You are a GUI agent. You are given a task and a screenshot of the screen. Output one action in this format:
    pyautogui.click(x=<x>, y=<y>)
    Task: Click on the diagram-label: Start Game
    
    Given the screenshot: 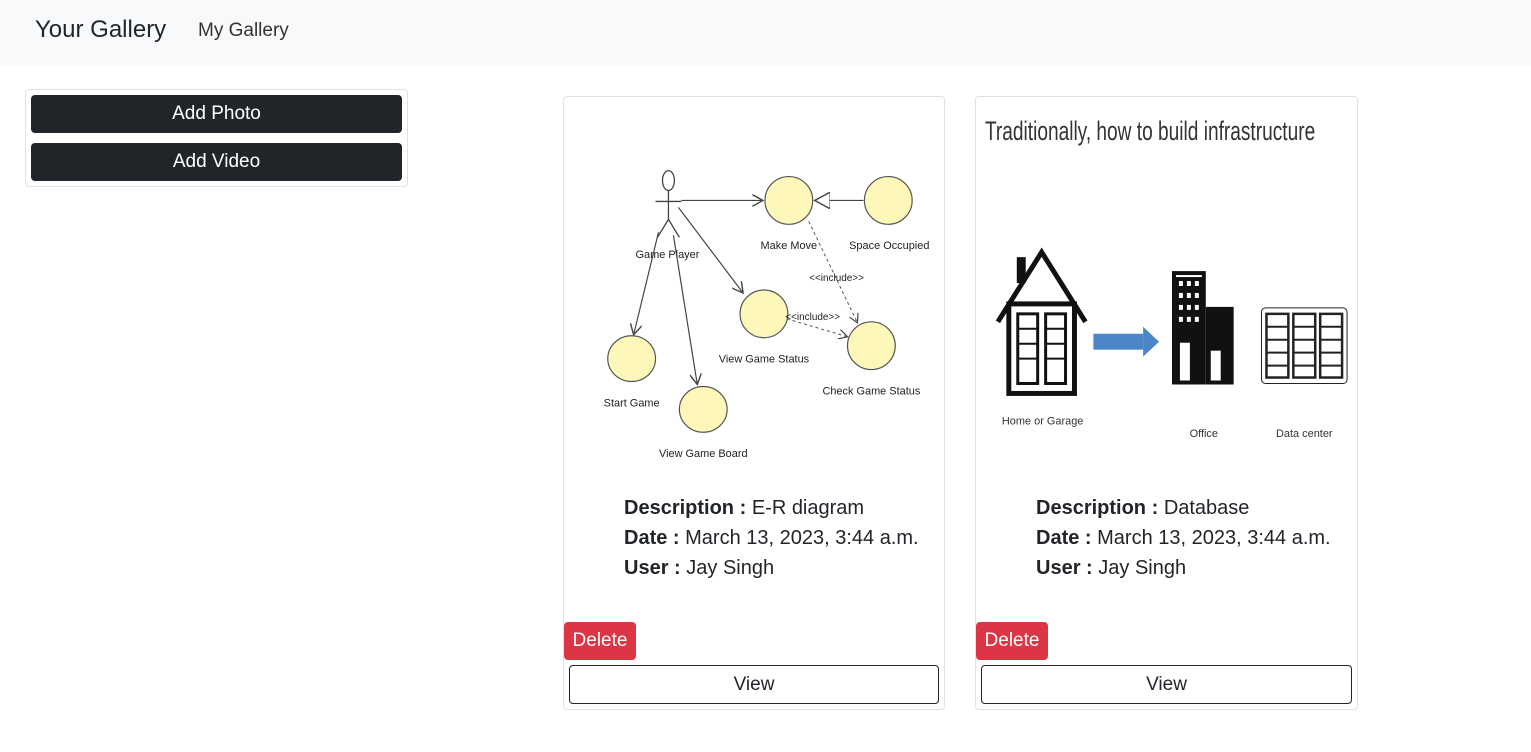 What is the action you would take?
    pyautogui.click(x=632, y=403)
    